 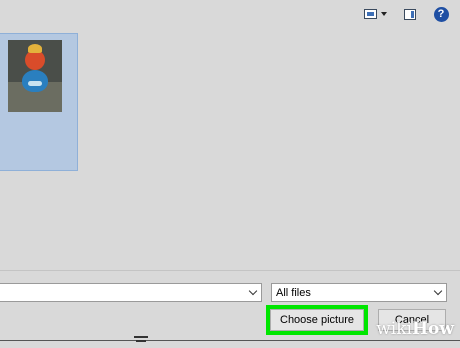 I want to click on status-bar, so click(x=230, y=341).